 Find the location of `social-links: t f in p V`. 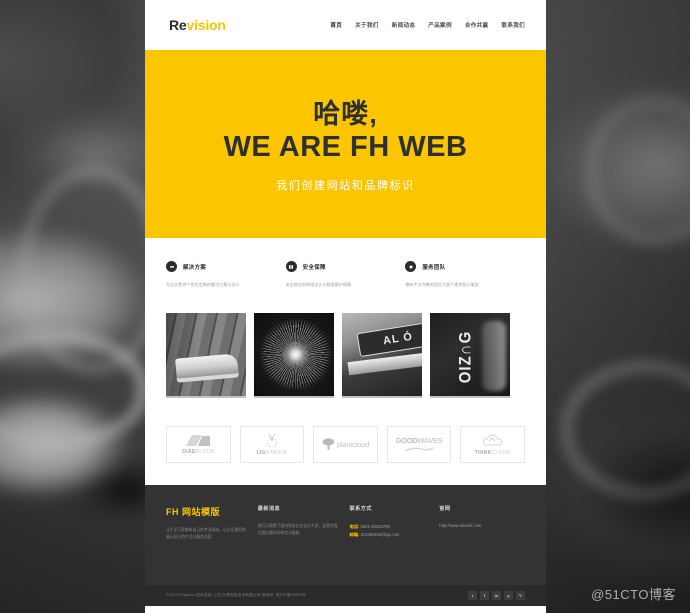

social-links: t f in p V is located at coordinates (496, 595).